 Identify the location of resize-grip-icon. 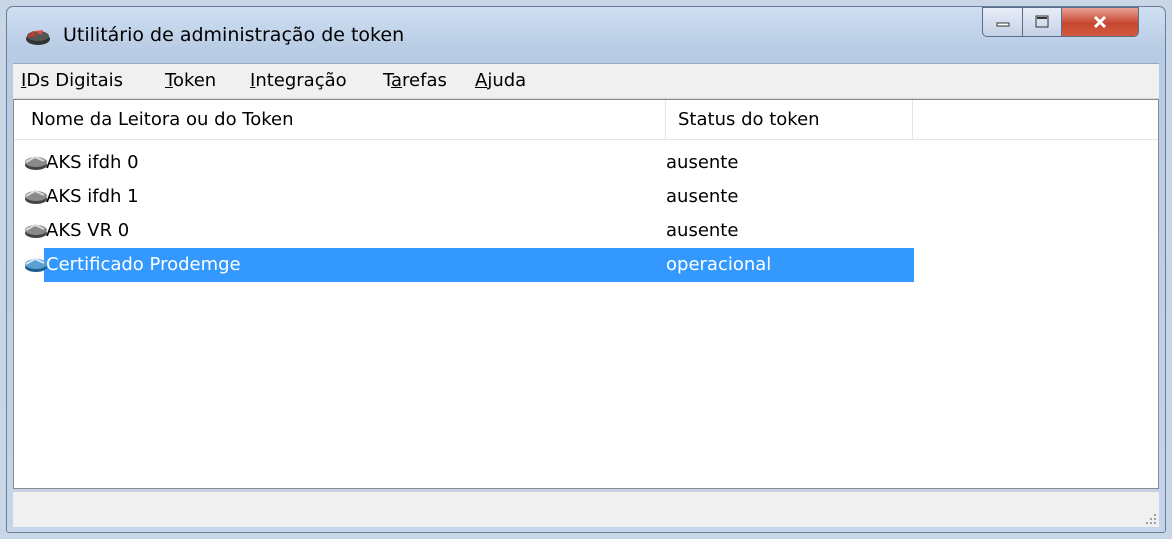
(1150, 518).